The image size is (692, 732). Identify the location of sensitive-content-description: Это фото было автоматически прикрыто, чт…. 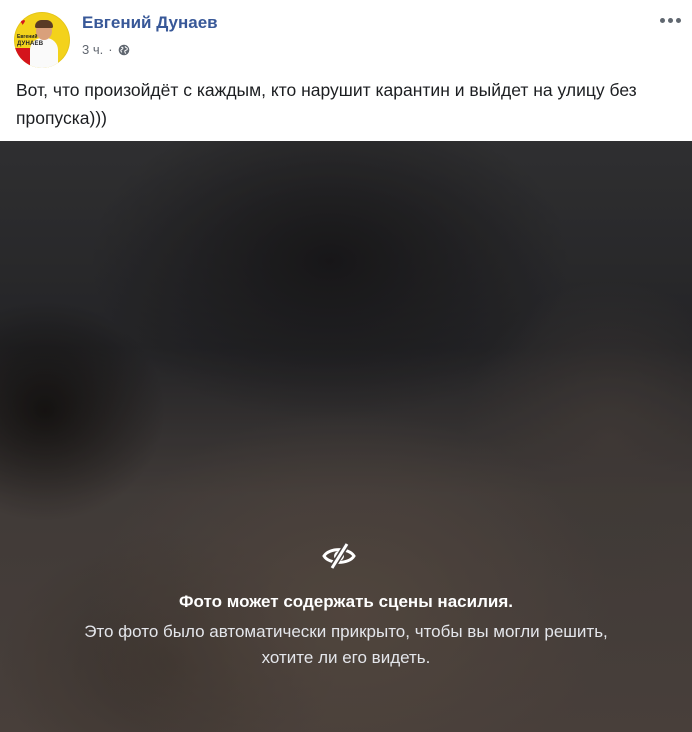
(346, 644).